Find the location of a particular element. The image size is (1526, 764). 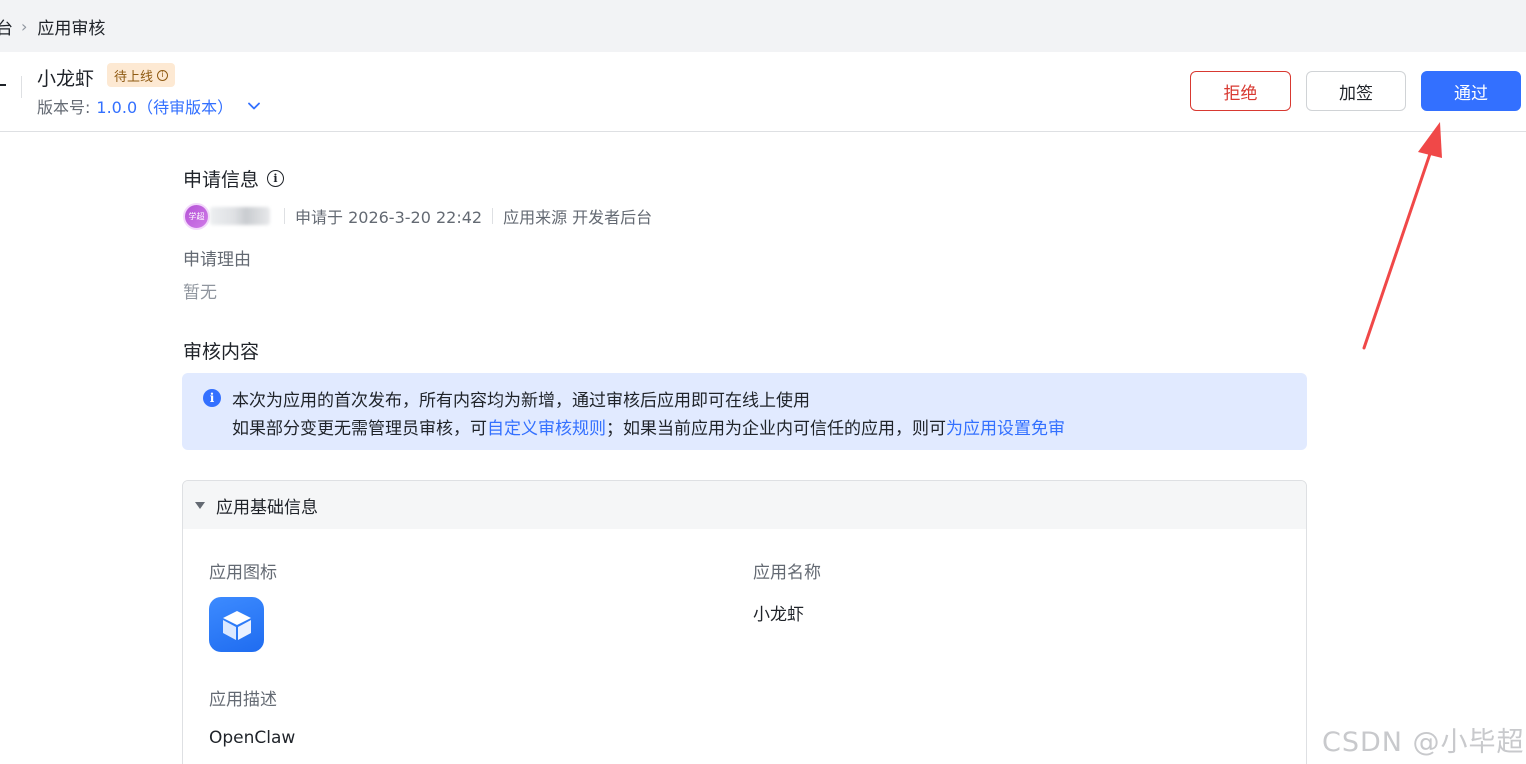

annotation-arrow-icon is located at coordinates (1402, 236).